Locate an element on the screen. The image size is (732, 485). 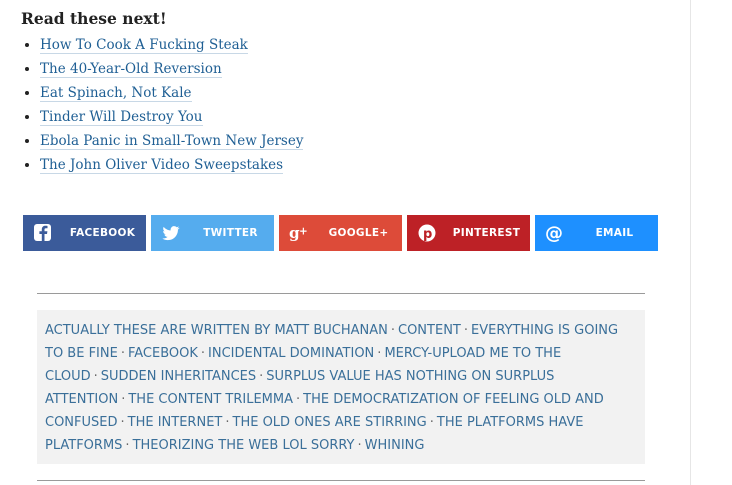
googleplus-icon: g + is located at coordinates (299, 233).